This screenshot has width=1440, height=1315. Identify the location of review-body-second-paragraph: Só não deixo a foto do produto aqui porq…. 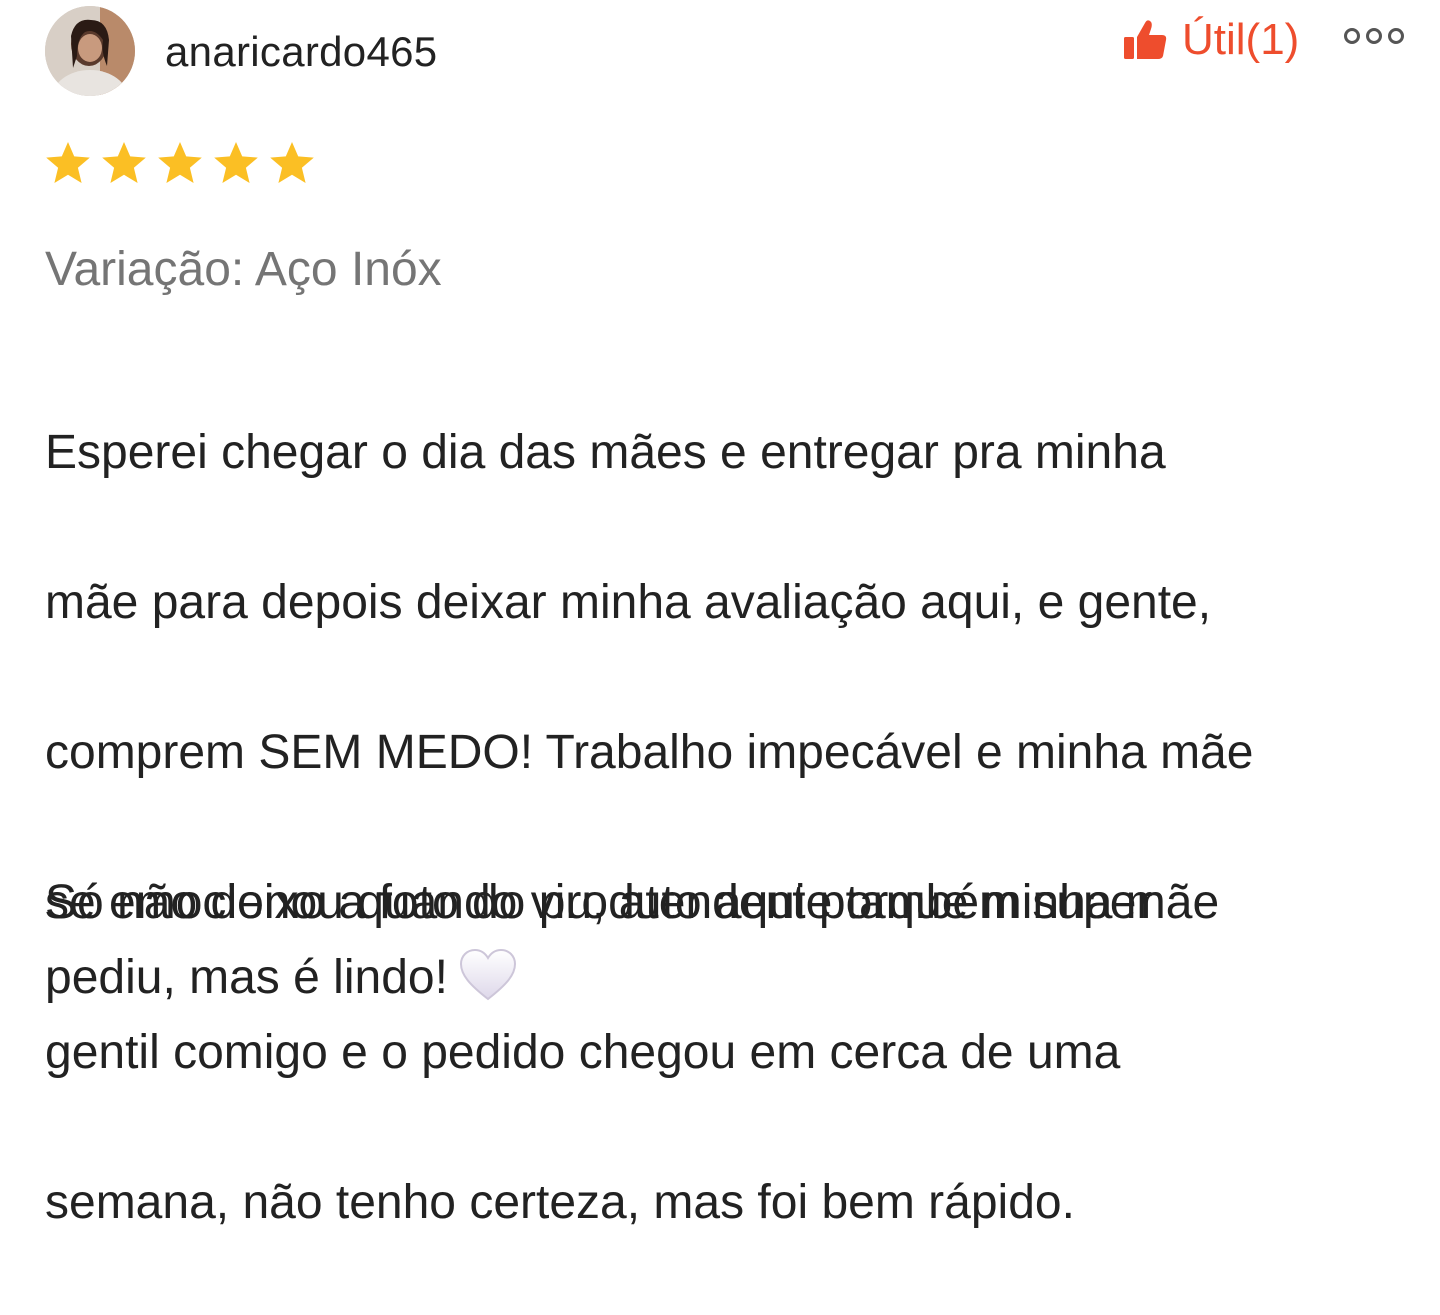
(725, 940).